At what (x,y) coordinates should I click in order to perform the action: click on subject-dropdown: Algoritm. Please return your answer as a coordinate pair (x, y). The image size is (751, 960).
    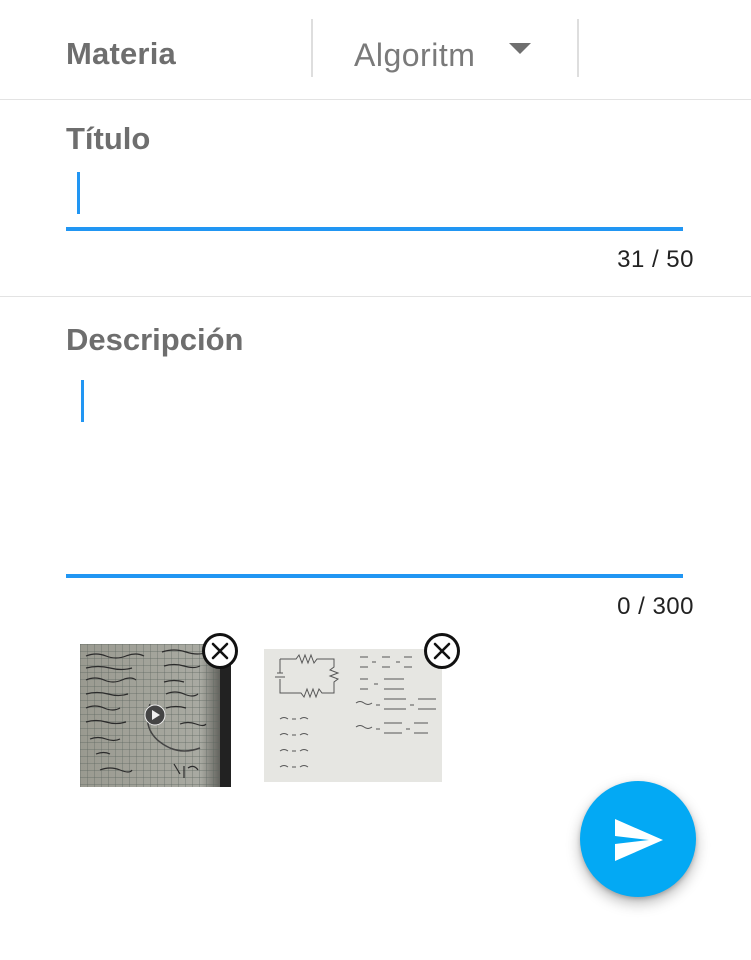
    Looking at the image, I should click on (446, 49).